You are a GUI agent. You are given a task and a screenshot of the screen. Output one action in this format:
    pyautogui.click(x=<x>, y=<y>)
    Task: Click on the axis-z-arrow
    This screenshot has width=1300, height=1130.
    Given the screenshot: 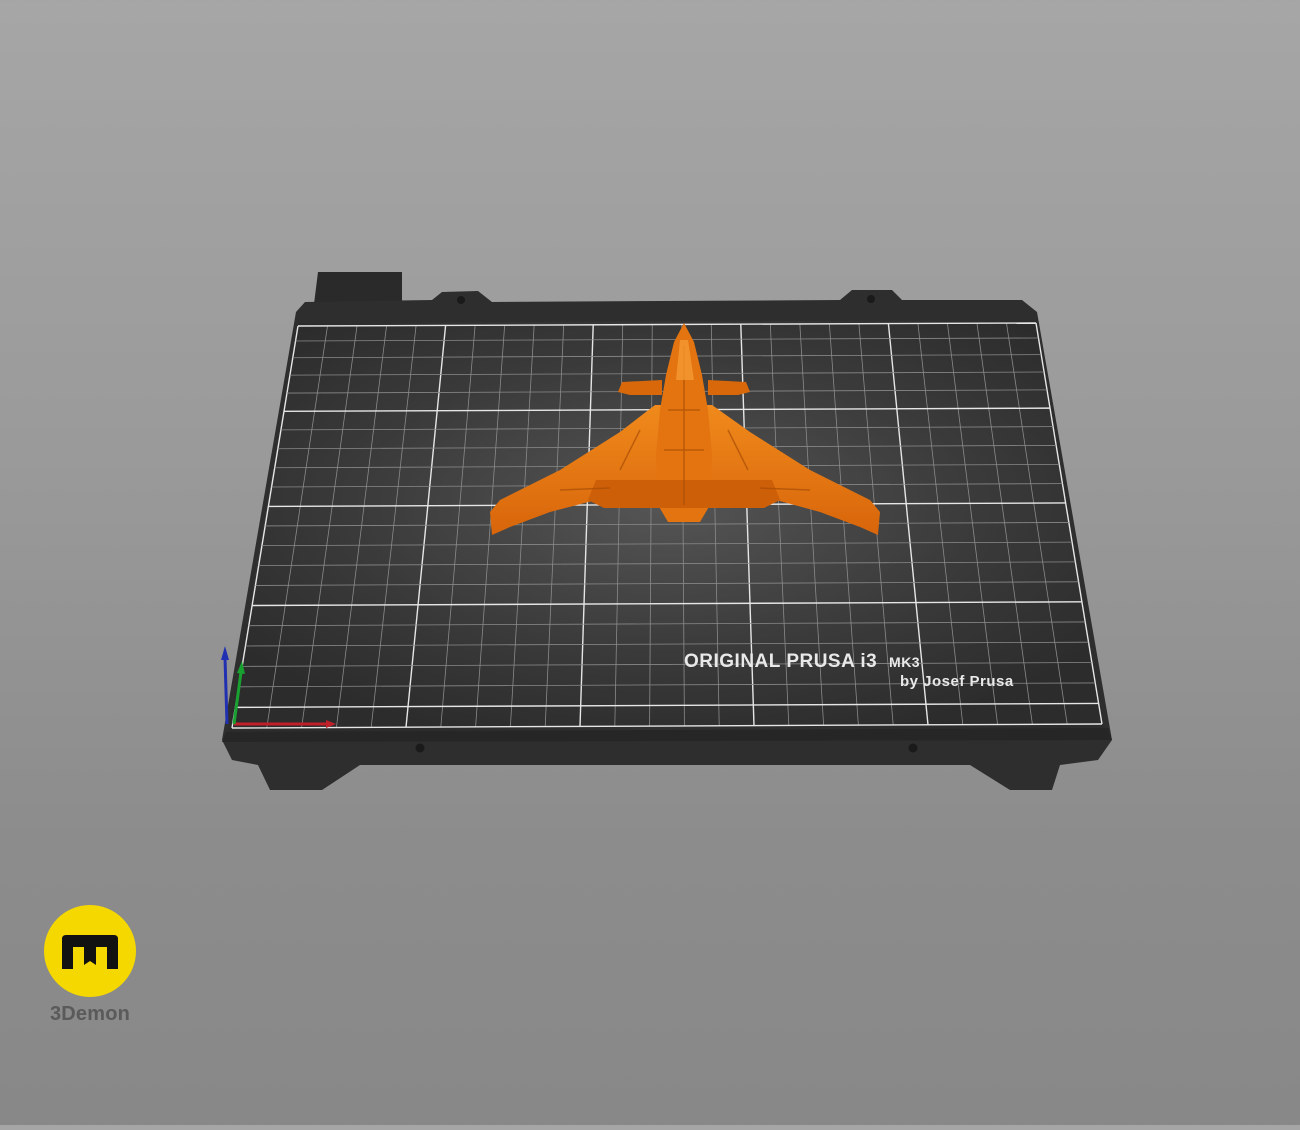 What is the action you would take?
    pyautogui.click(x=225, y=653)
    